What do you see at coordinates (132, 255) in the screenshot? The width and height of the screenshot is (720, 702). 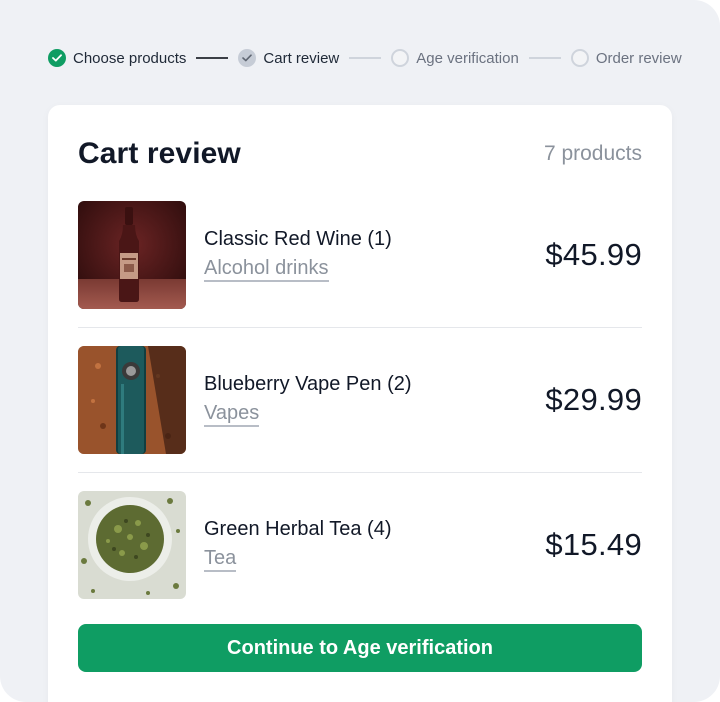 I see `product-image-wine` at bounding box center [132, 255].